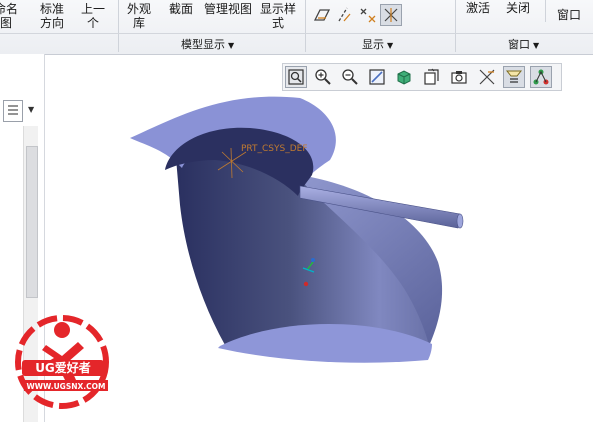  Describe the element at coordinates (368, 15) in the screenshot. I see `point-display-icon` at that location.